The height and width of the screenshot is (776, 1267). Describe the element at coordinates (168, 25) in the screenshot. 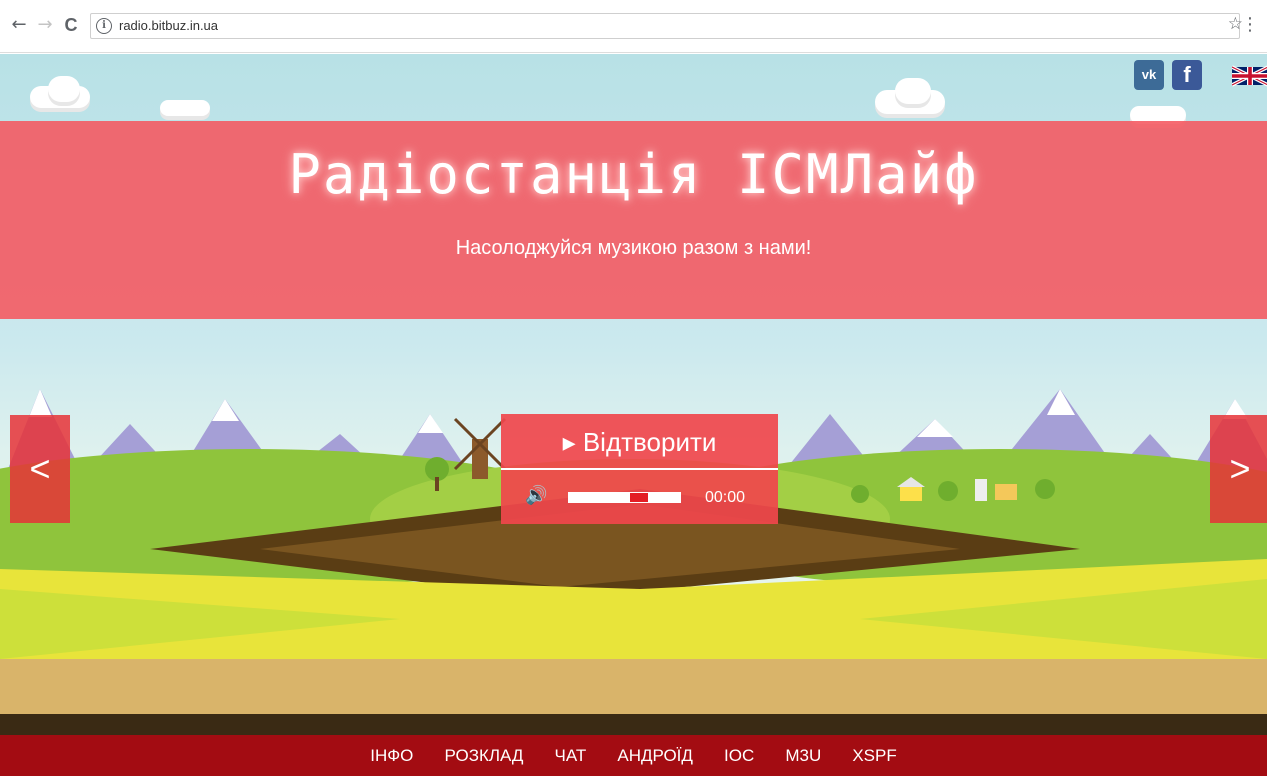

I see `url-text: radio.bitbuz.in.ua` at that location.